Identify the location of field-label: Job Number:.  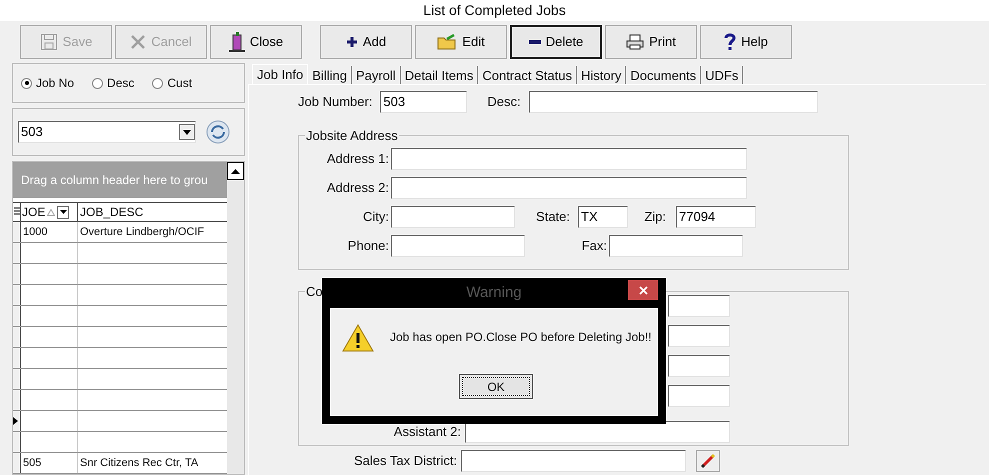
(335, 102).